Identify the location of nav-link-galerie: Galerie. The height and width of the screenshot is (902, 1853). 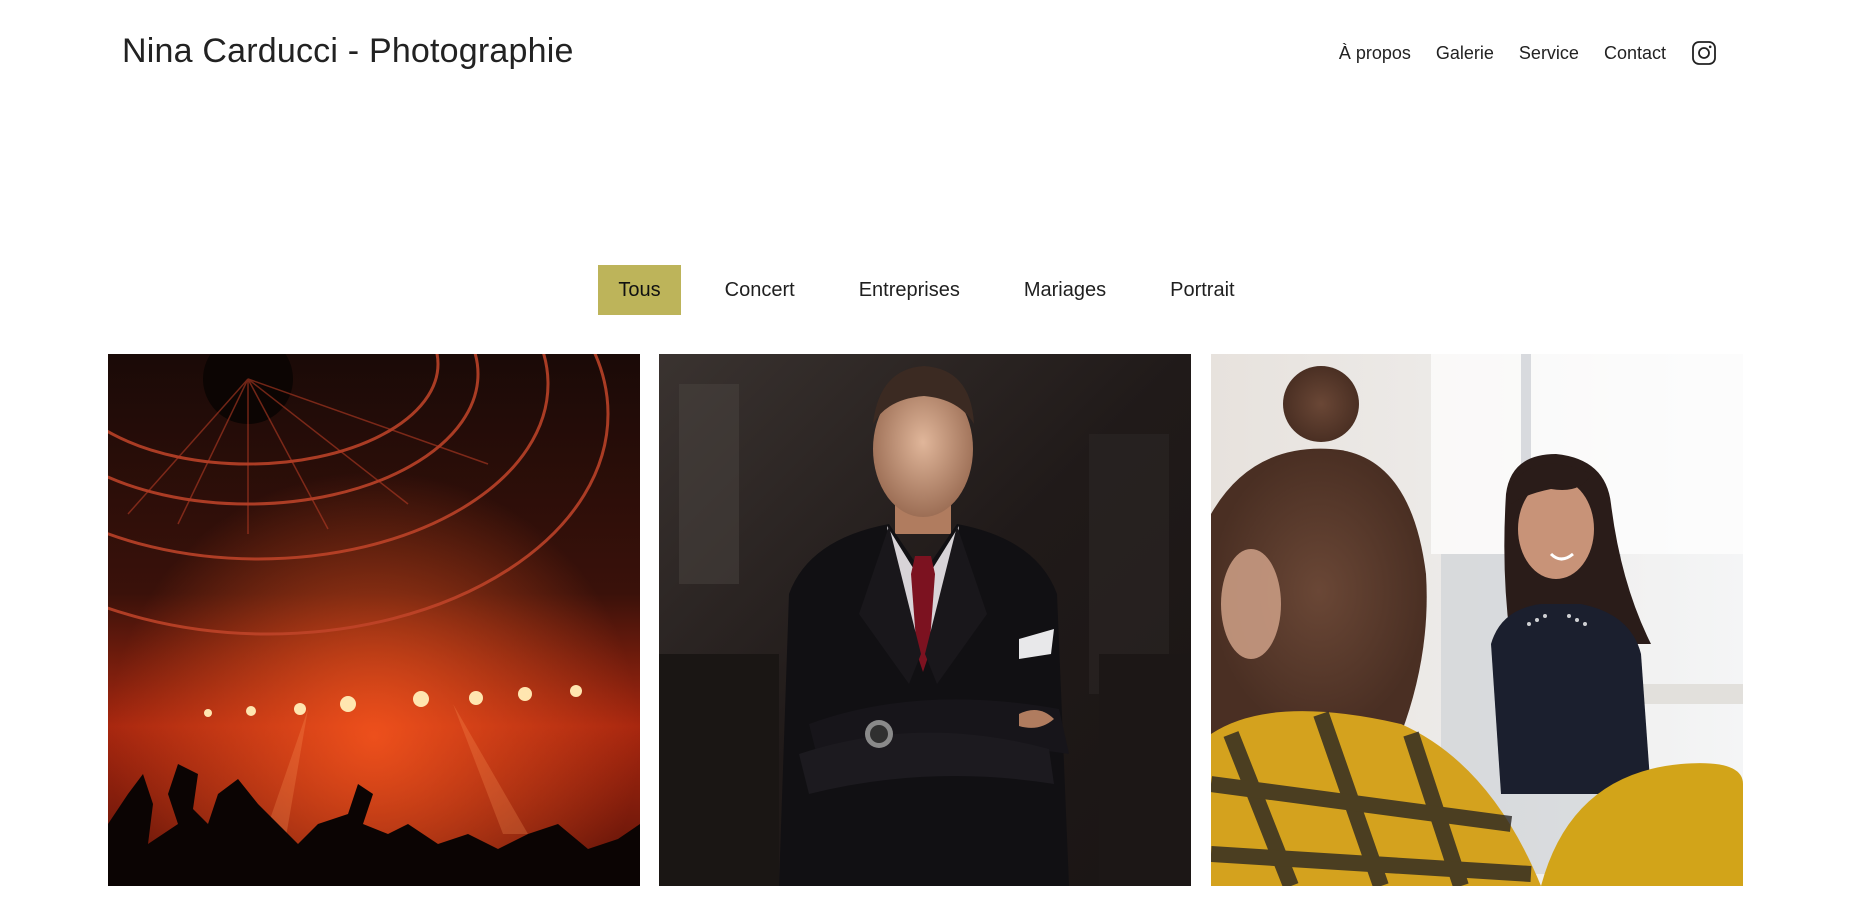
(1465, 53).